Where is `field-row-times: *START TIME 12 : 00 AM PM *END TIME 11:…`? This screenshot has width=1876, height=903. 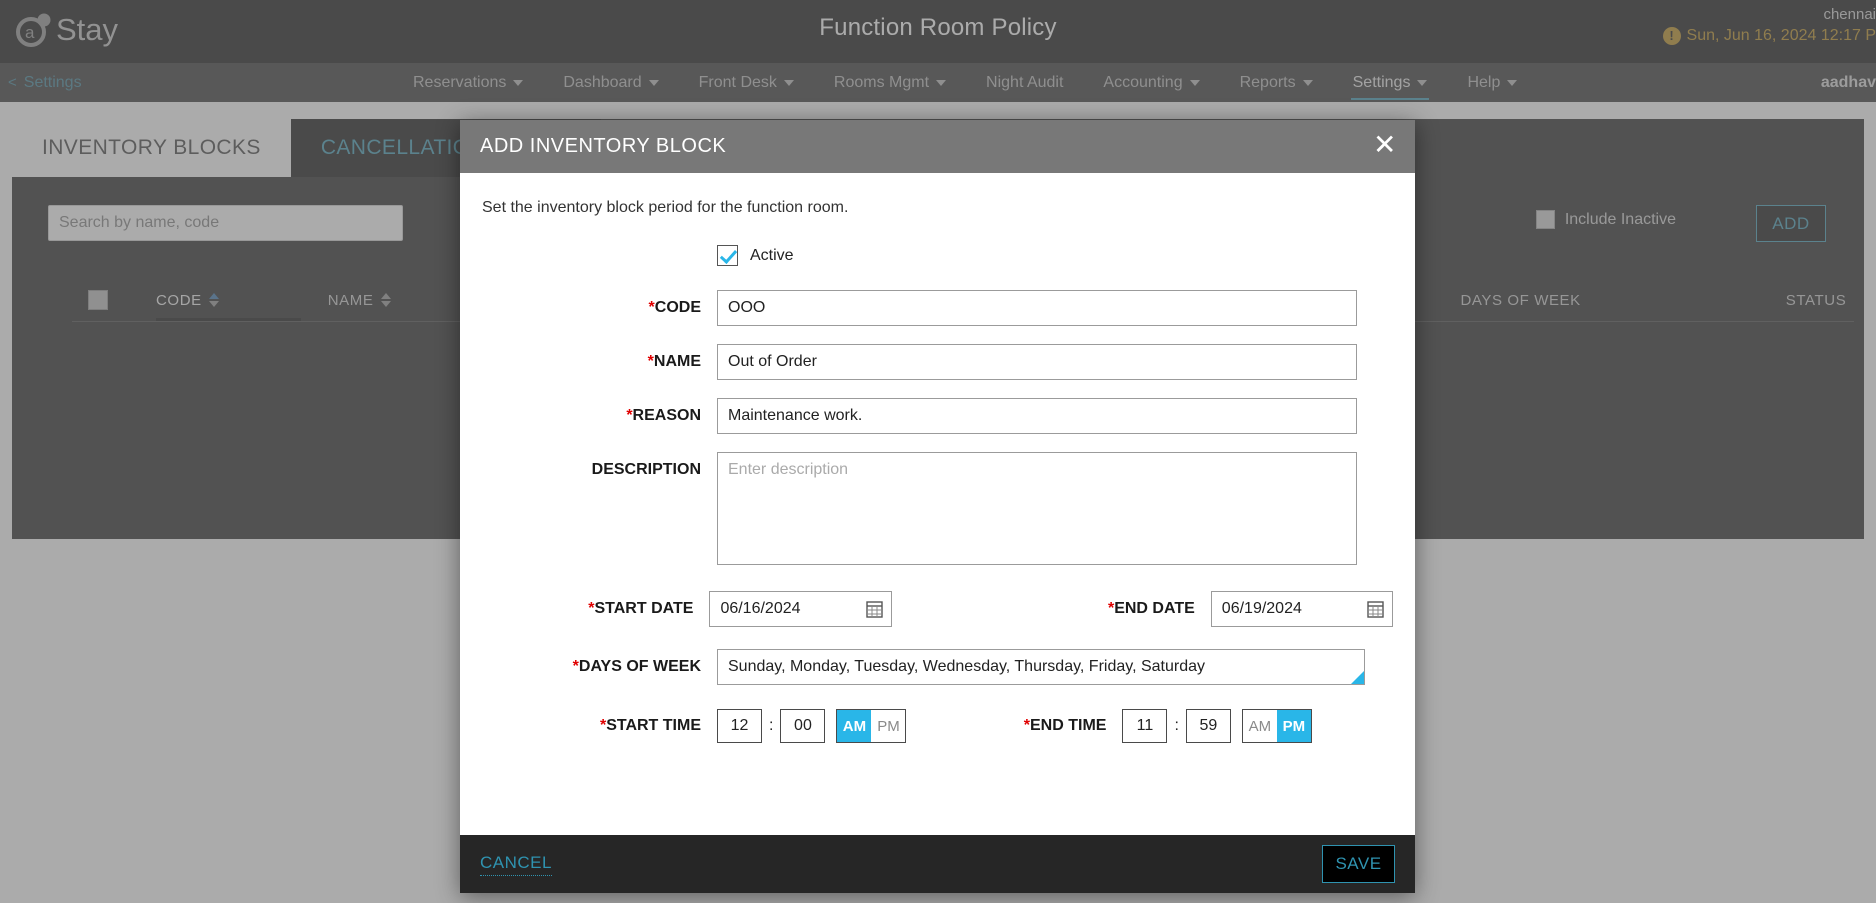
field-row-times: *START TIME 12 : 00 AM PM *END TIME 11:… is located at coordinates (937, 726).